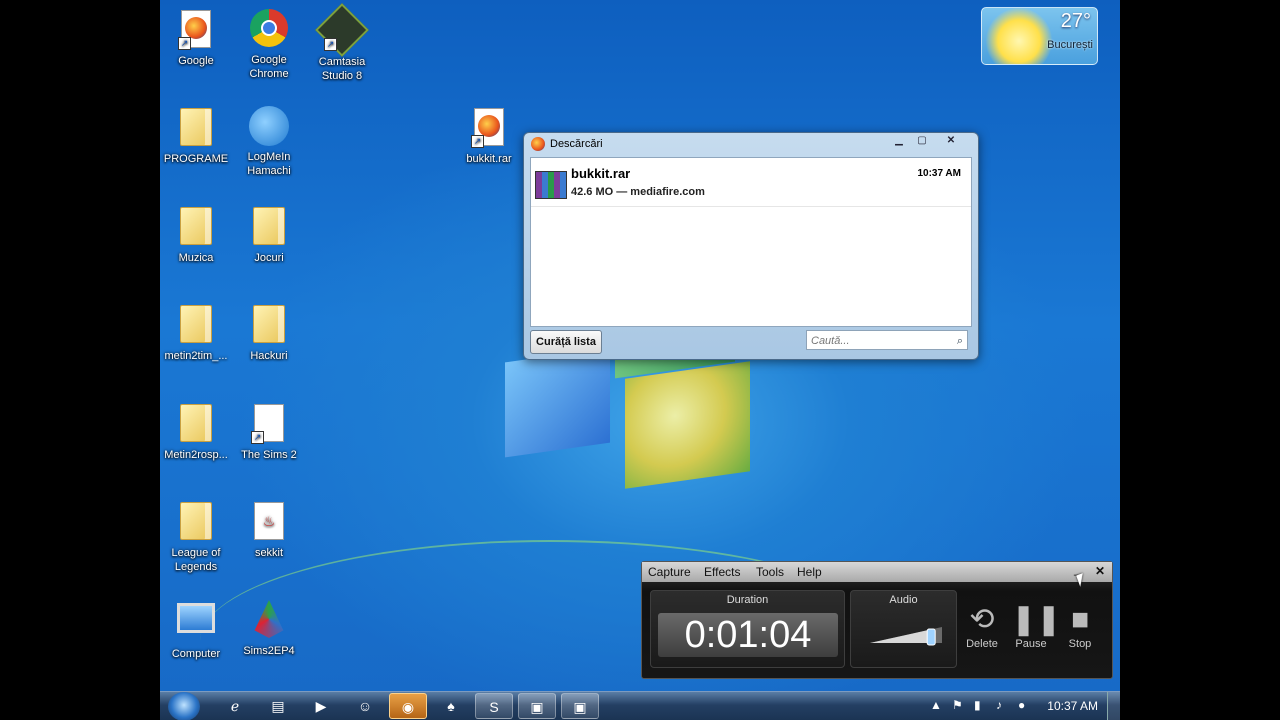 This screenshot has height=720, width=1280. What do you see at coordinates (922, 140) in the screenshot?
I see `maximize-button: ▢` at bounding box center [922, 140].